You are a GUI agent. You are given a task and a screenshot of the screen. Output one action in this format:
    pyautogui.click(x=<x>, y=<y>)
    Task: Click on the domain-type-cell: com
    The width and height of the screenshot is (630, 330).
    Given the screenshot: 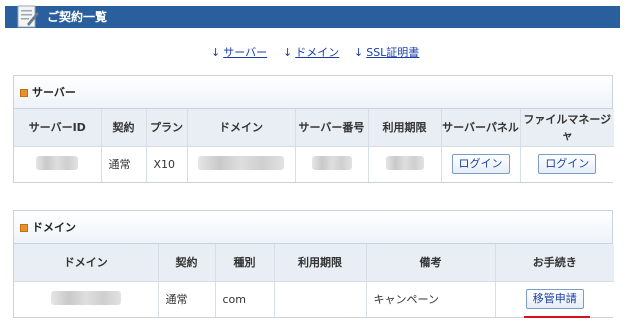 What is the action you would take?
    pyautogui.click(x=244, y=298)
    